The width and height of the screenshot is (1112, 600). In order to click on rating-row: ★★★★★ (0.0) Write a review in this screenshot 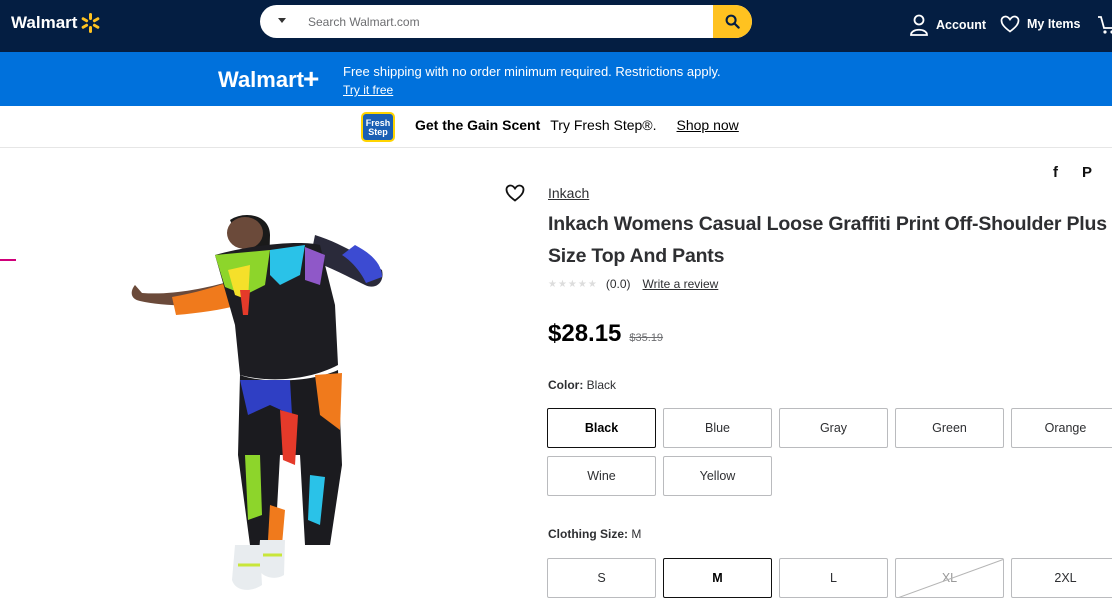, I will do `click(633, 284)`.